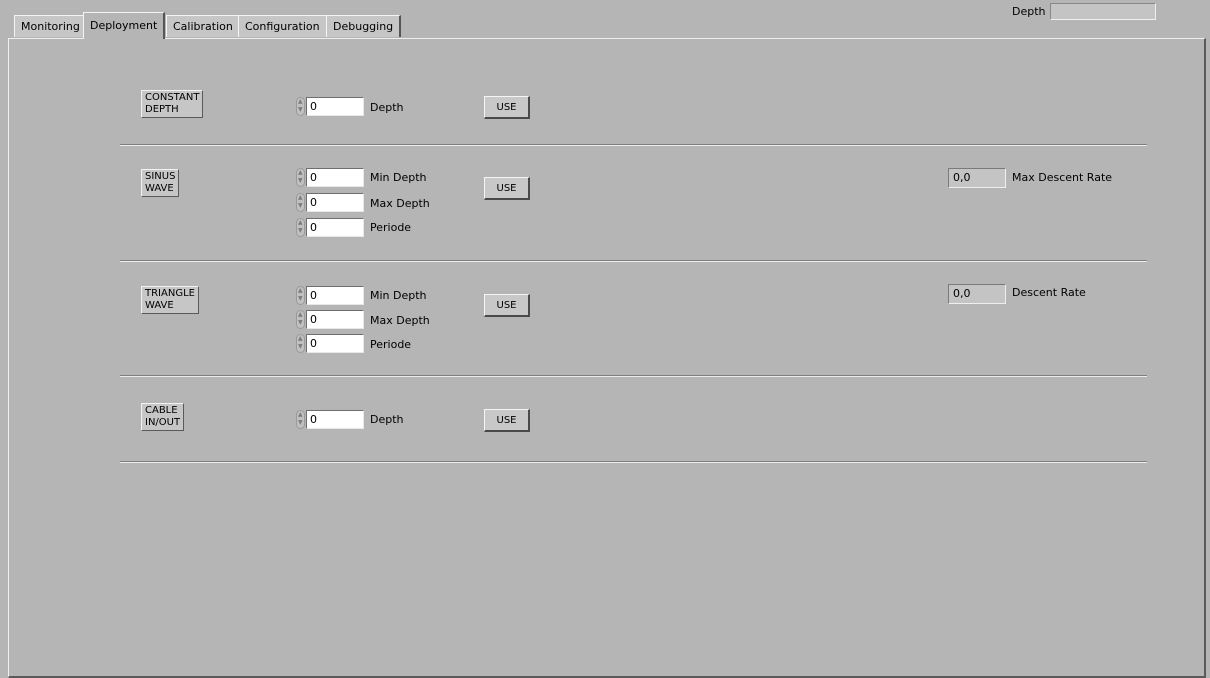  I want to click on mode-label-line1: SINUS, so click(160, 176).